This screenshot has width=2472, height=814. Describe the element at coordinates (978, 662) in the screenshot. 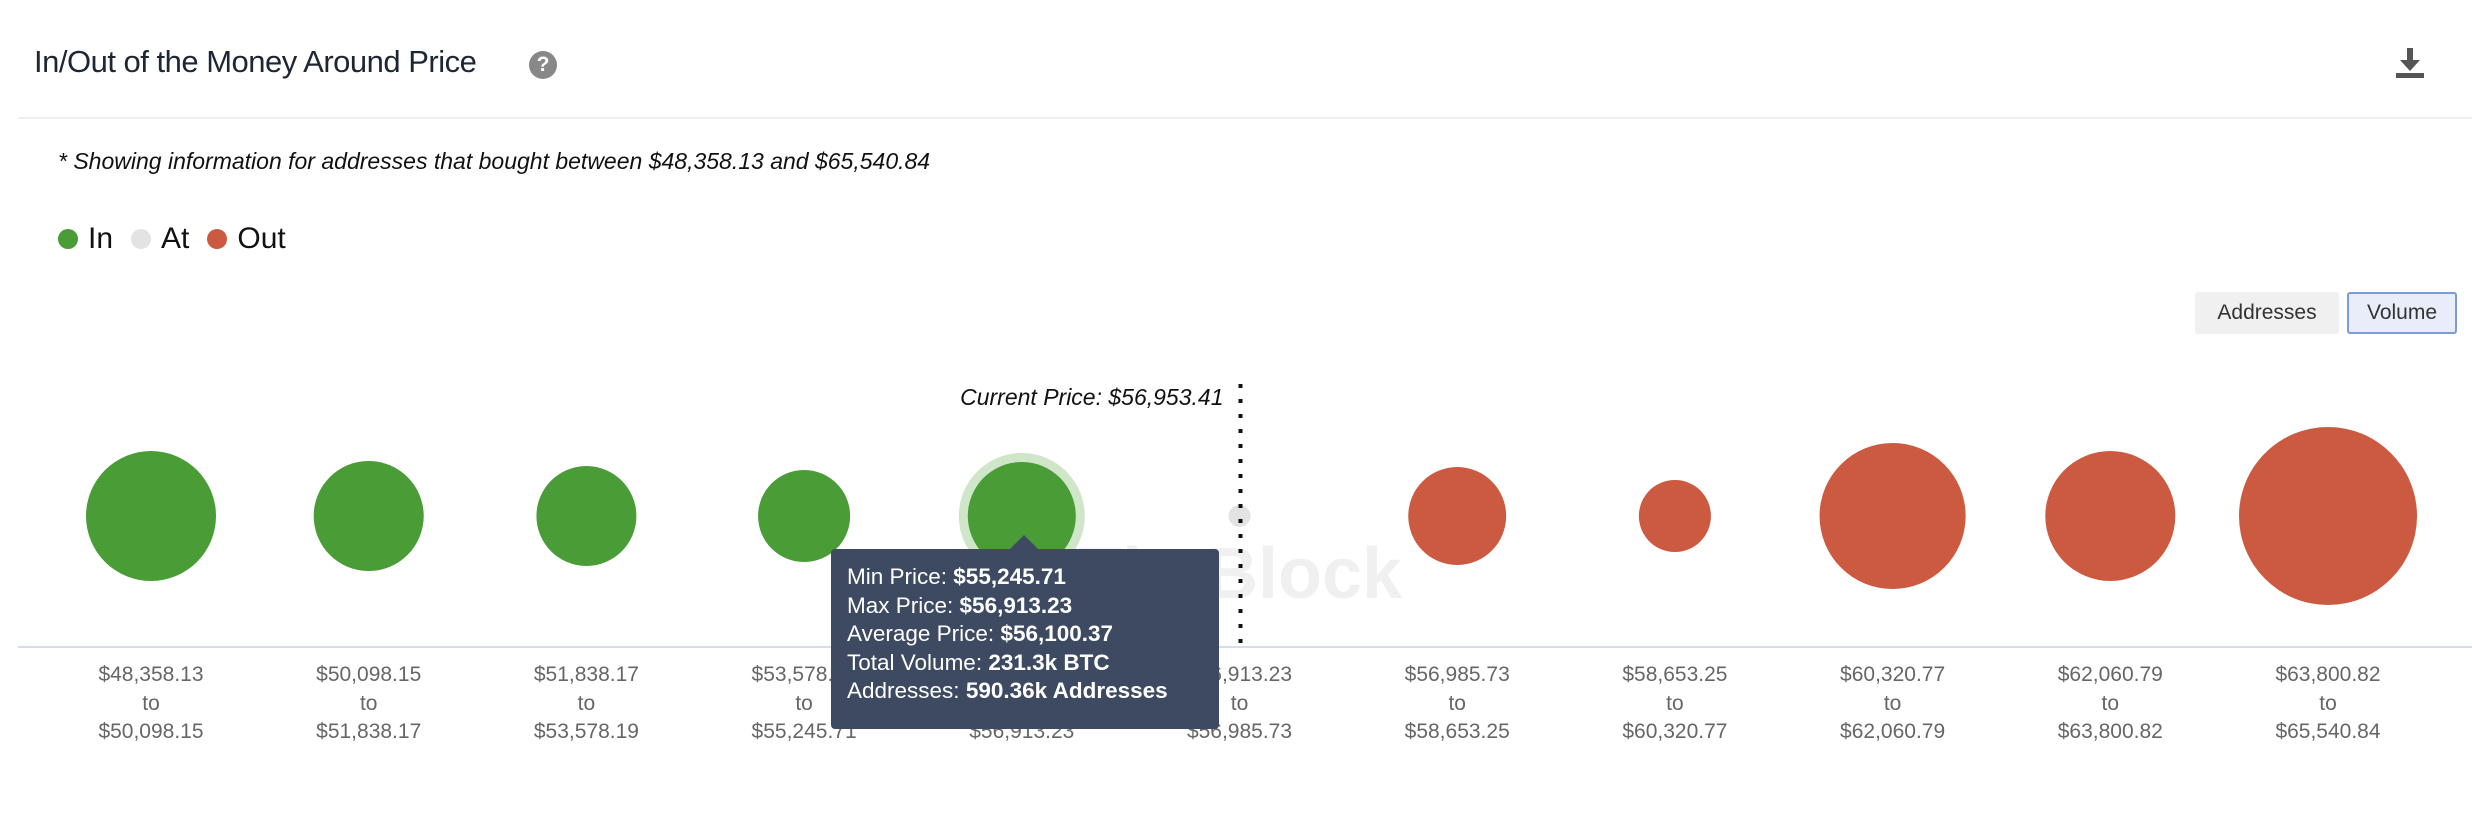

I see `tooltip-row: Total Volume: 231.3k BTC` at that location.